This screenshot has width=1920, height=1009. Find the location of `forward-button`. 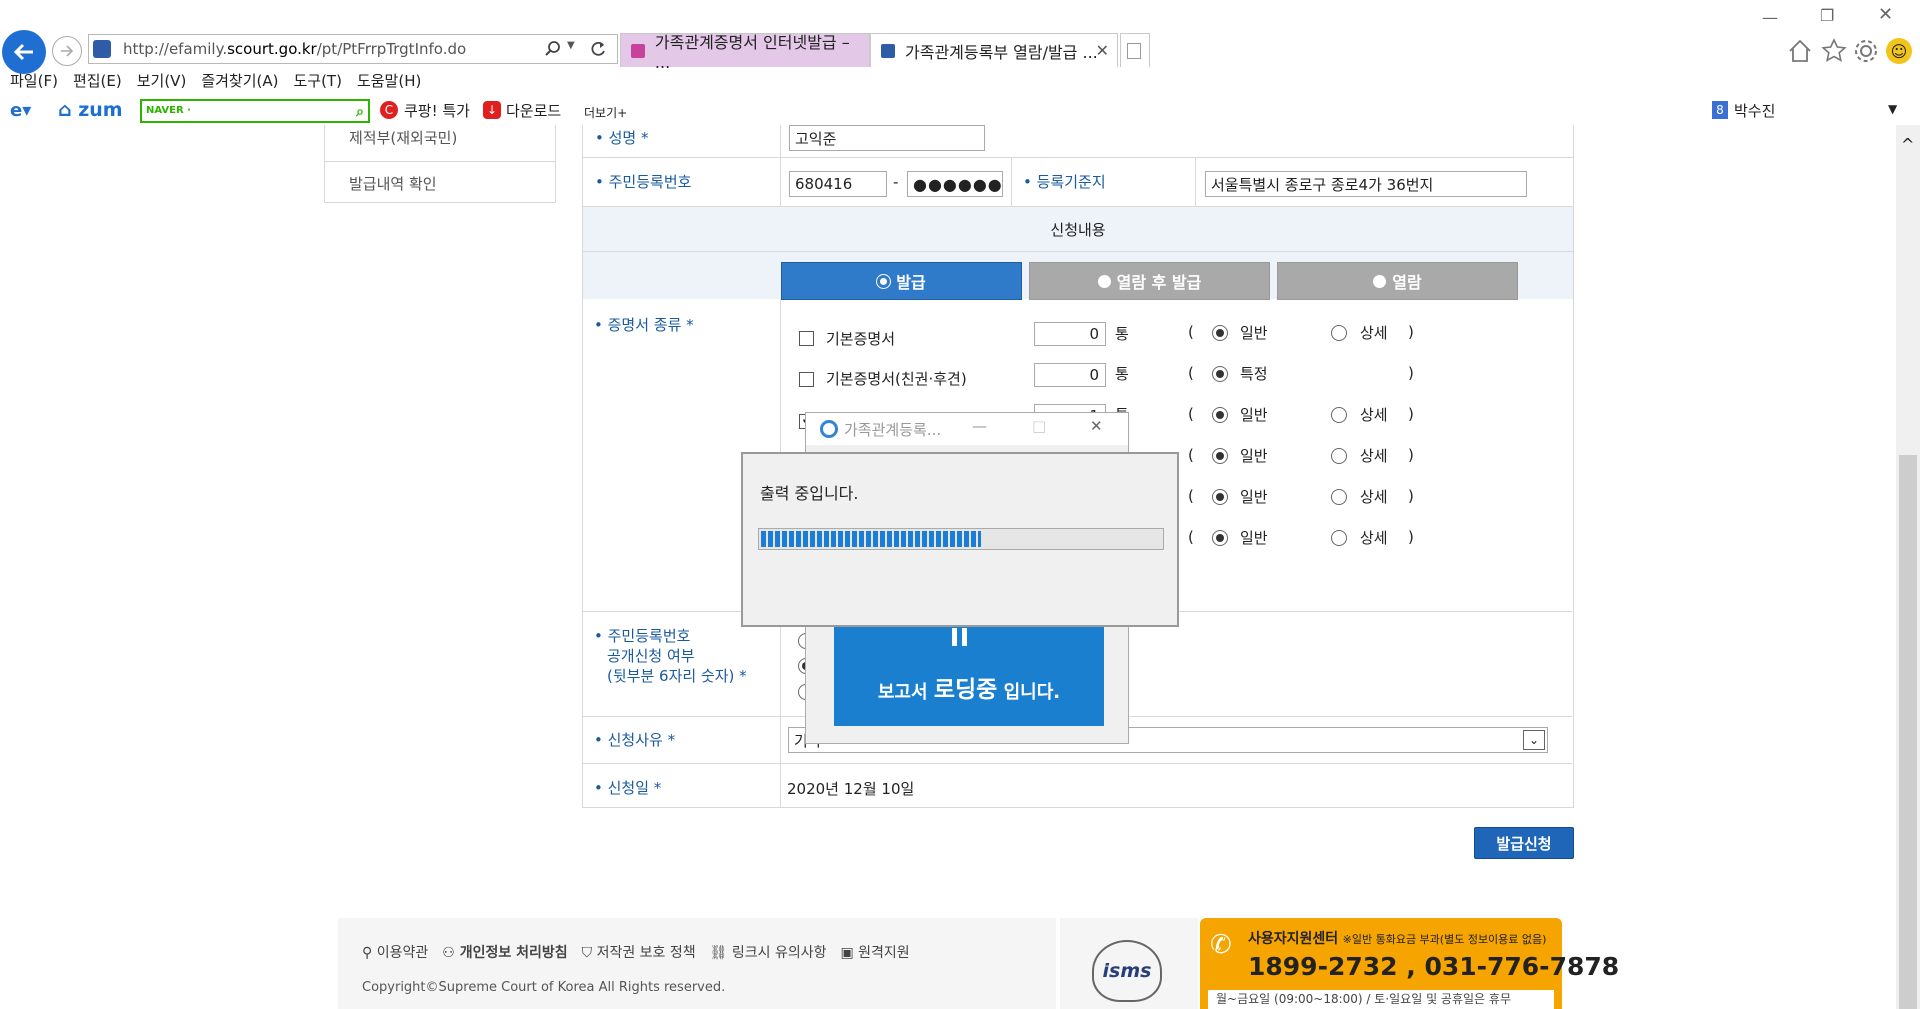

forward-button is located at coordinates (67, 51).